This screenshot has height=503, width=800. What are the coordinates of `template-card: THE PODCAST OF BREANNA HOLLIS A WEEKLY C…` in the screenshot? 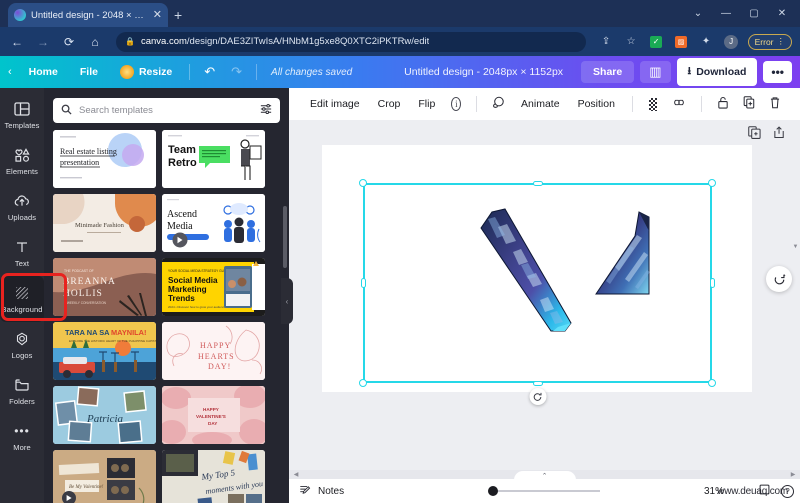 It's located at (104, 287).